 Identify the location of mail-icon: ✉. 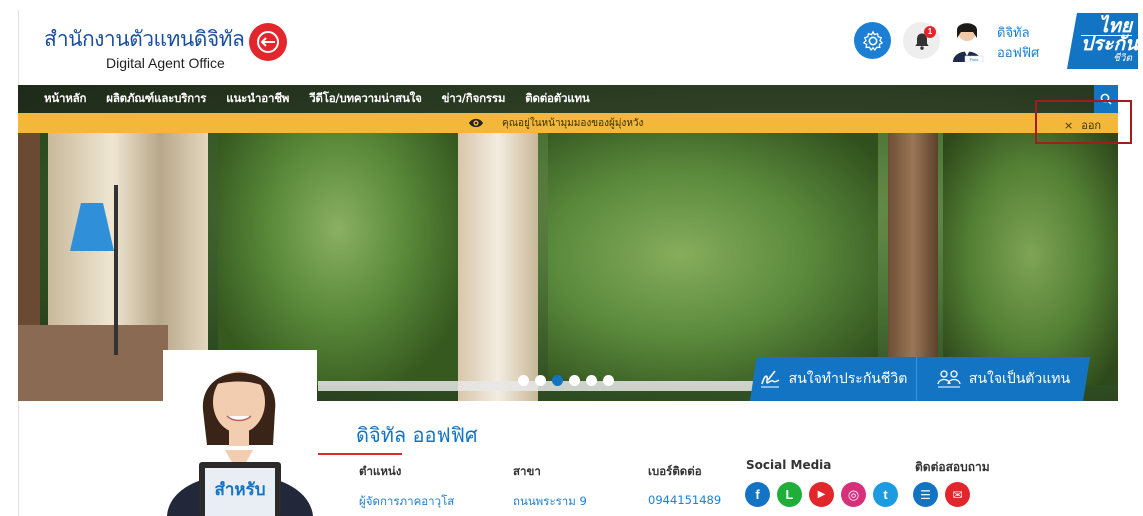
(957, 494).